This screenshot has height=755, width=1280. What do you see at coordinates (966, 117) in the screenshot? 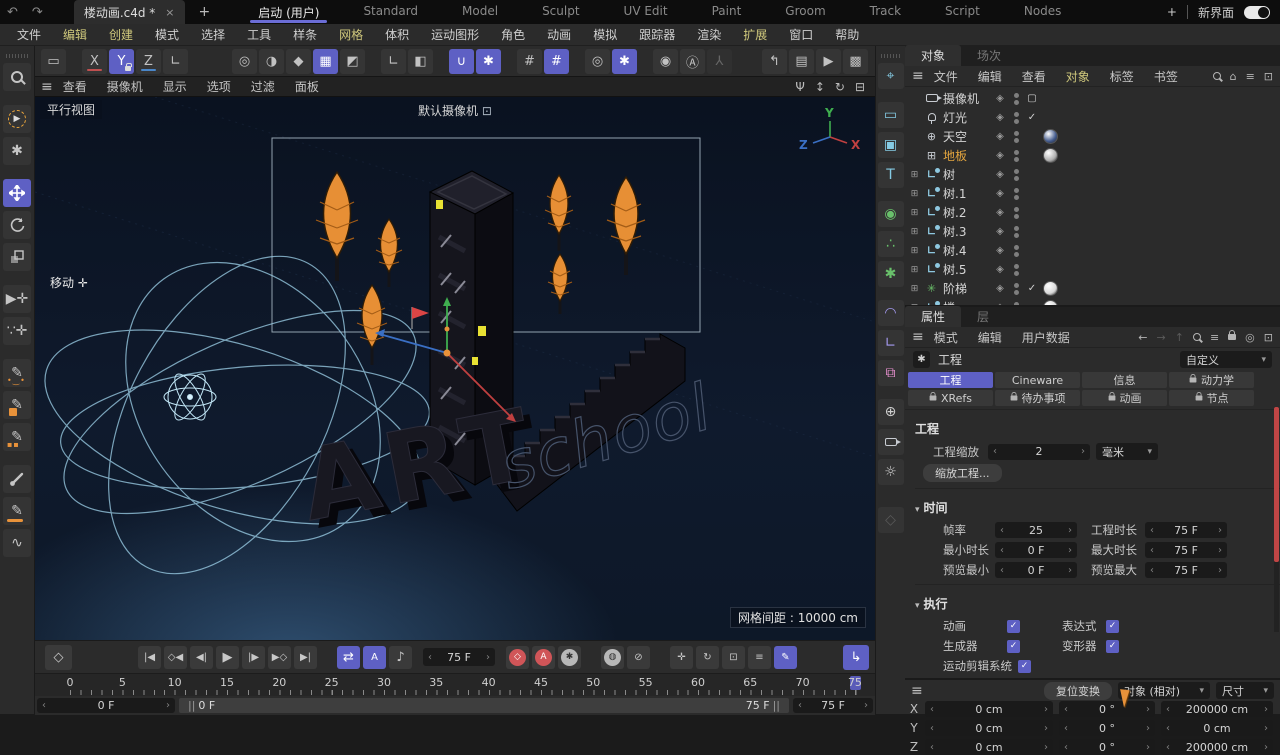
I see `object-name: 灯光` at bounding box center [966, 117].